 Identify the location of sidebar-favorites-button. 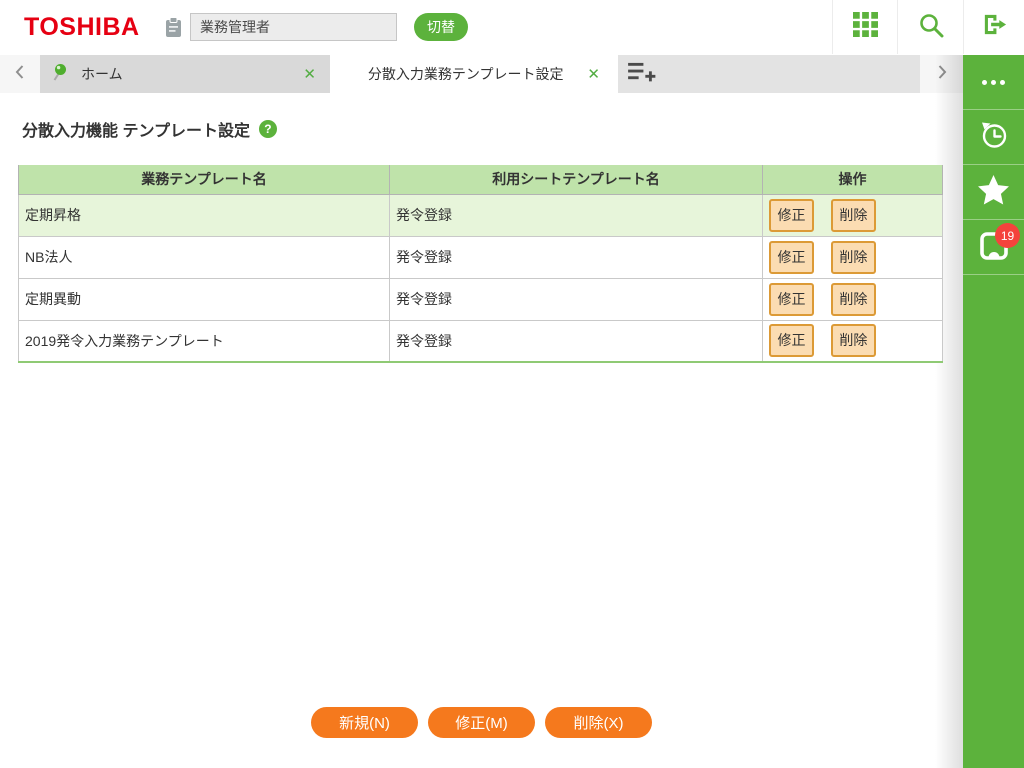
(993, 192).